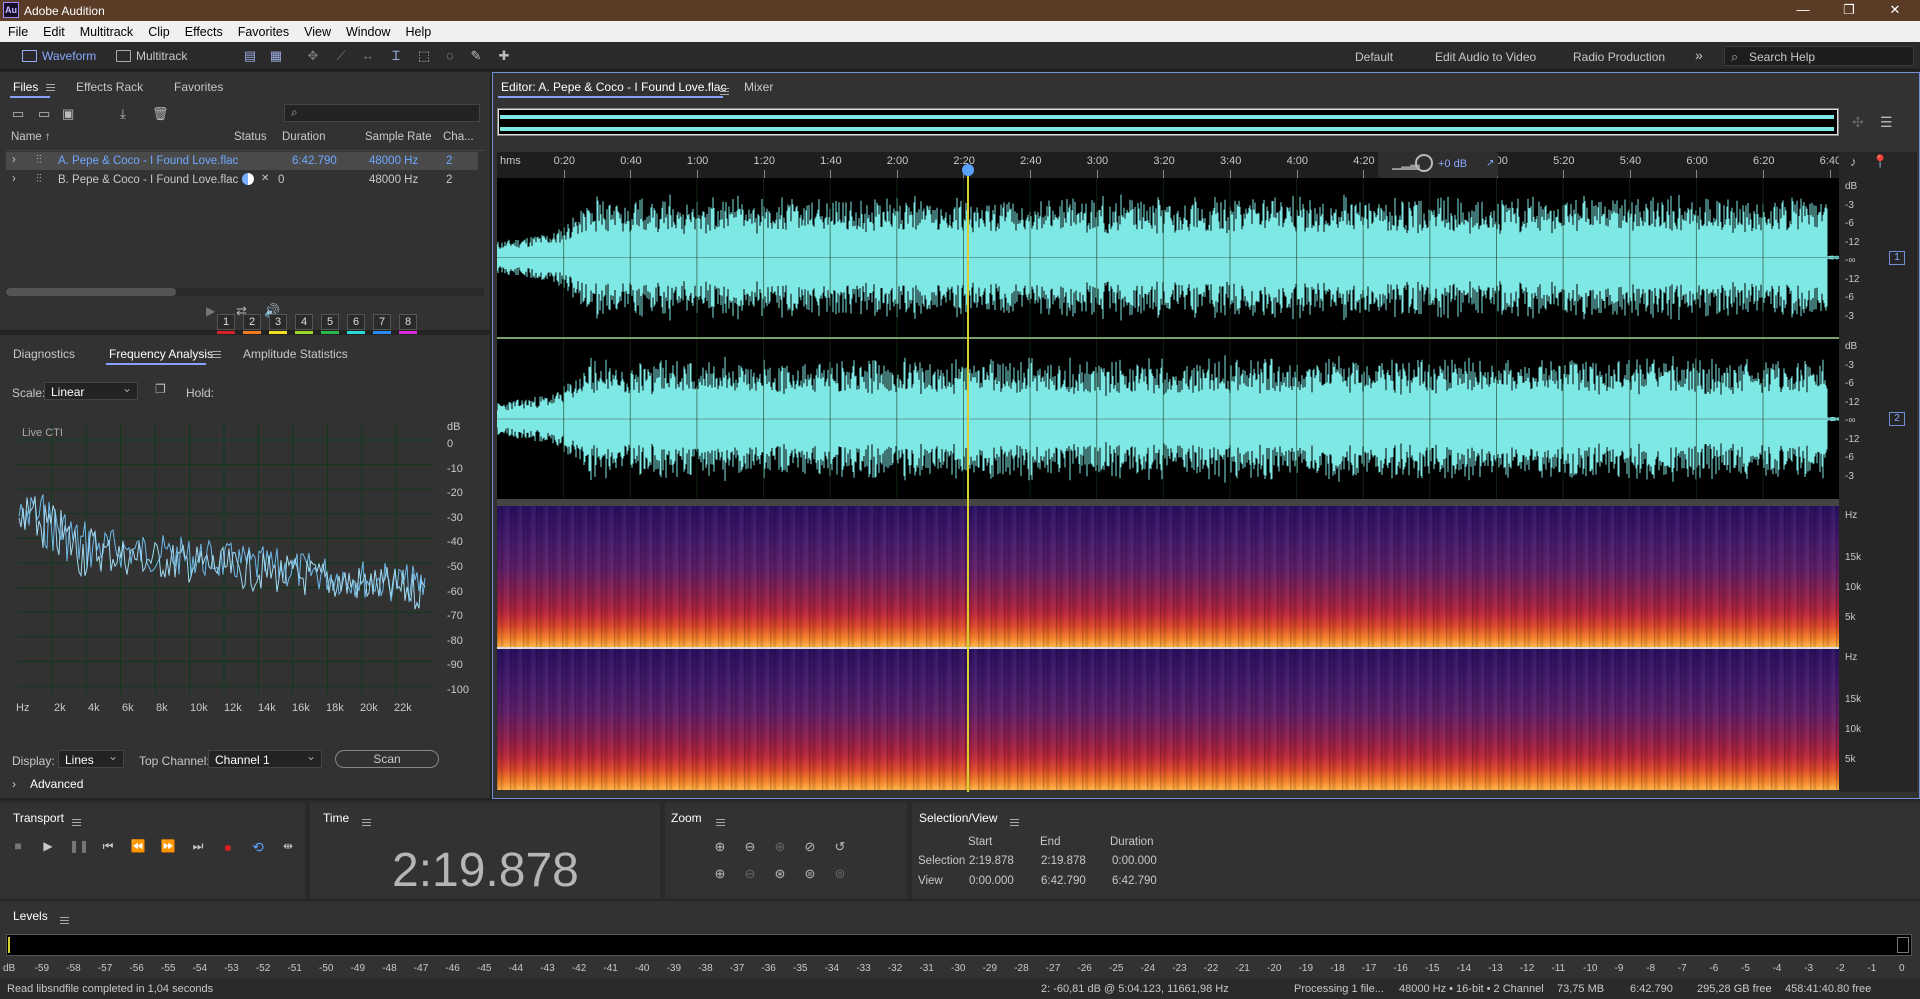  What do you see at coordinates (368, 56) in the screenshot?
I see `slip-tool-icon: ↔` at bounding box center [368, 56].